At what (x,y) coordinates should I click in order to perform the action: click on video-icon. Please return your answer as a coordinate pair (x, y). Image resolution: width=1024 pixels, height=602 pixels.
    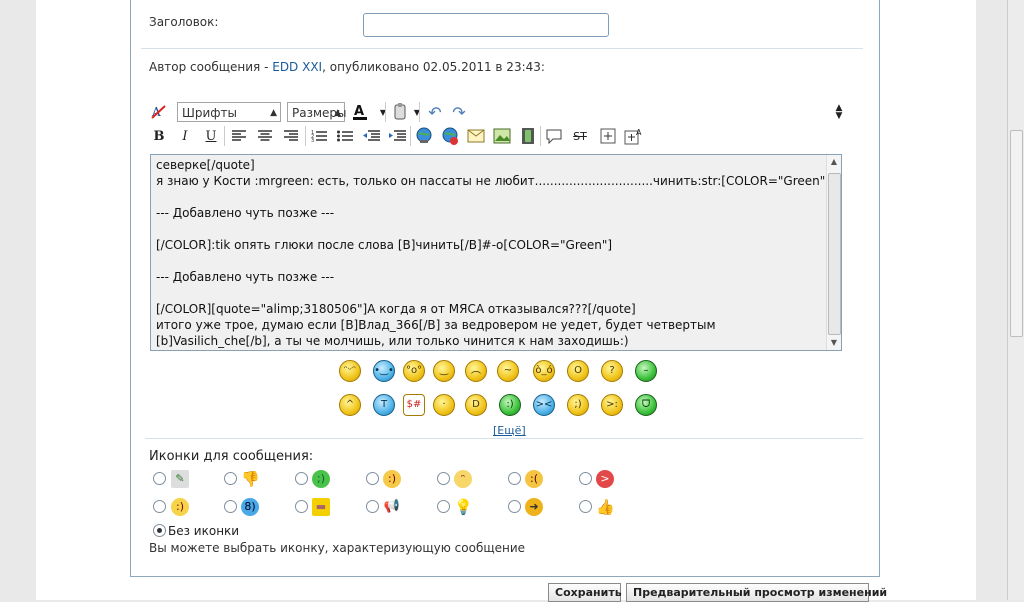
    Looking at the image, I should click on (528, 136).